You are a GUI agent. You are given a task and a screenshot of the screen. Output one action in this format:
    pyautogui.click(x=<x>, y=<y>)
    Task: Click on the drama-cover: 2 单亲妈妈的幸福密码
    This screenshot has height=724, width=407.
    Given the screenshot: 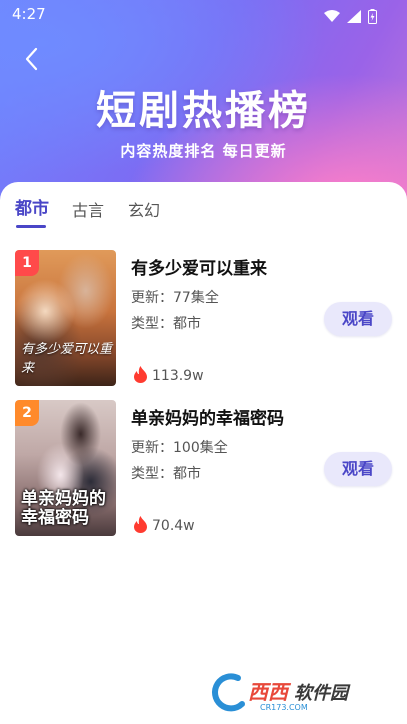 What is the action you would take?
    pyautogui.click(x=65, y=468)
    